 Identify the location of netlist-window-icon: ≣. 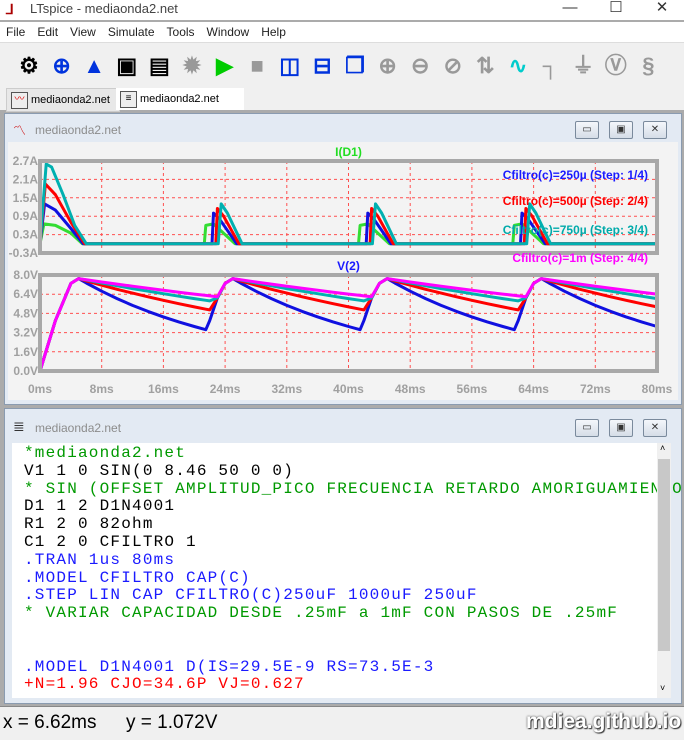
(19, 426).